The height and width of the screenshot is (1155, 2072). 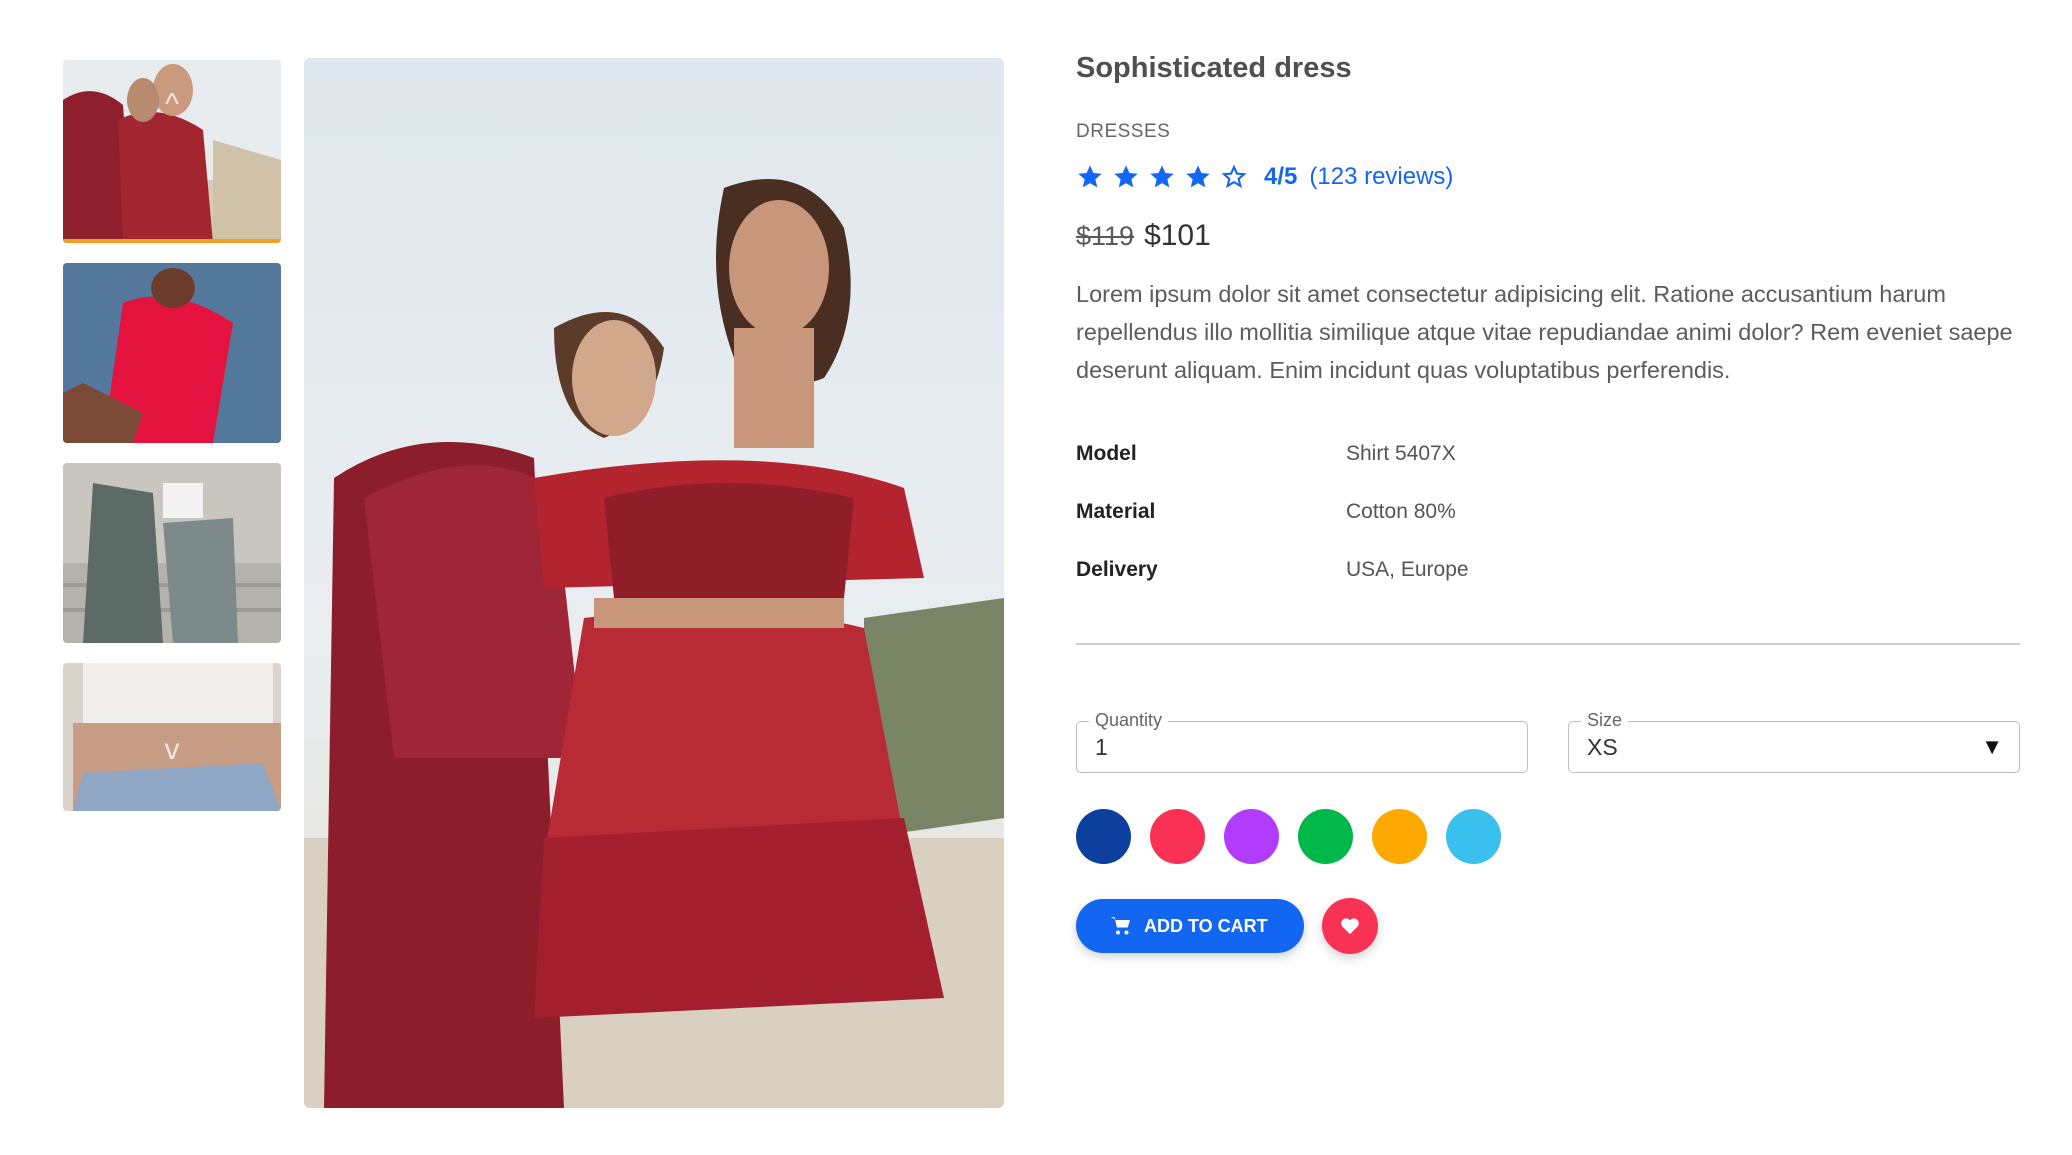 I want to click on spec-value: Shirt 5407X, so click(x=1401, y=453).